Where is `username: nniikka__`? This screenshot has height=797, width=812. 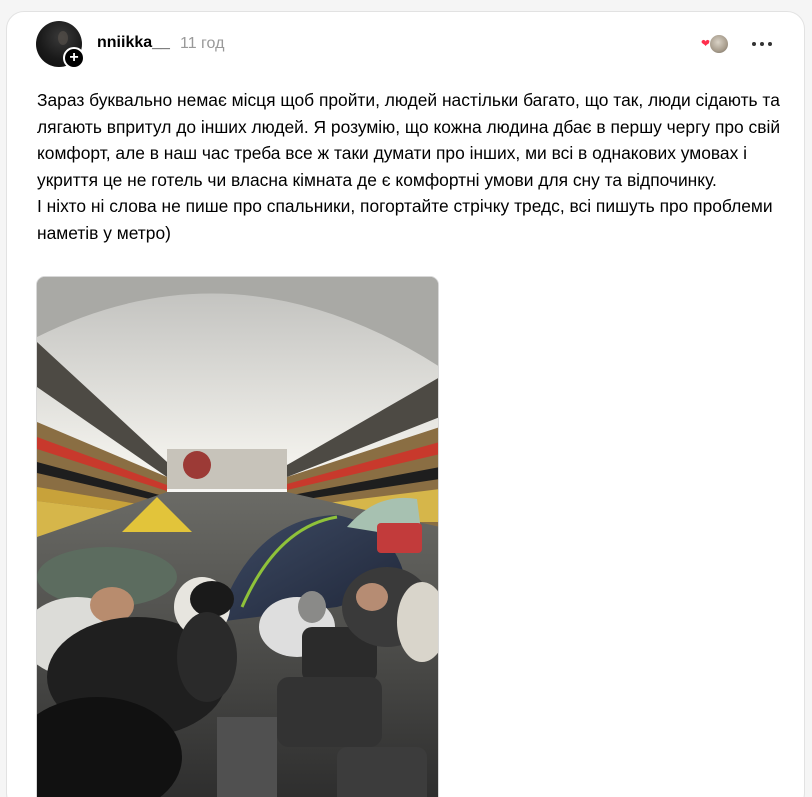 username: nniikka__ is located at coordinates (133, 43).